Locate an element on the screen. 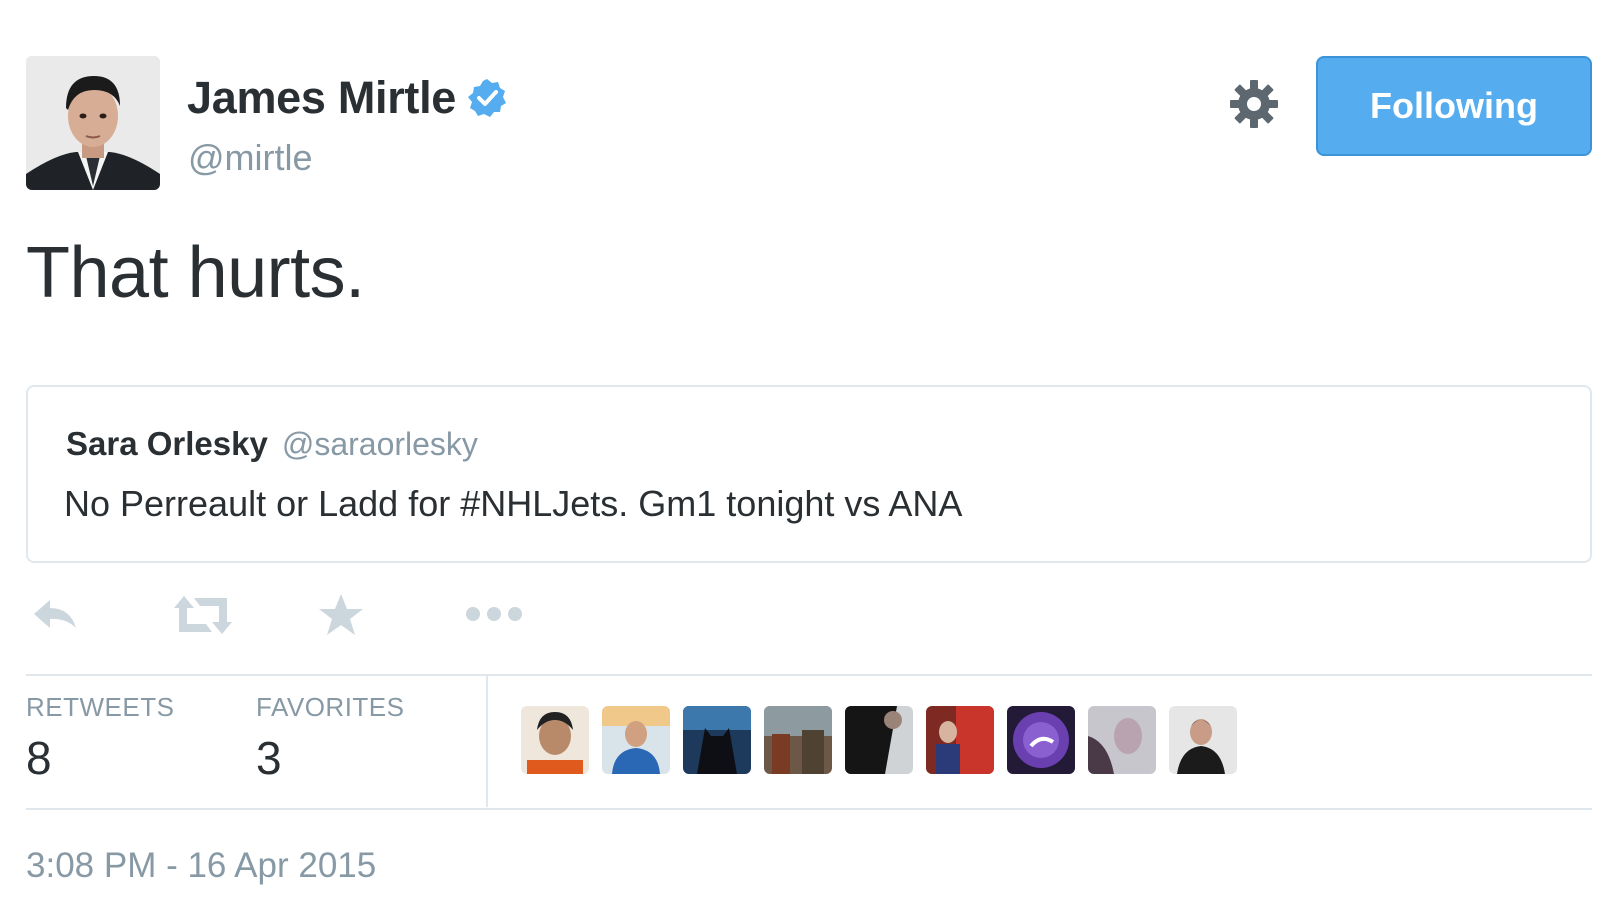  author-name: James Mirtle is located at coordinates (321, 98).